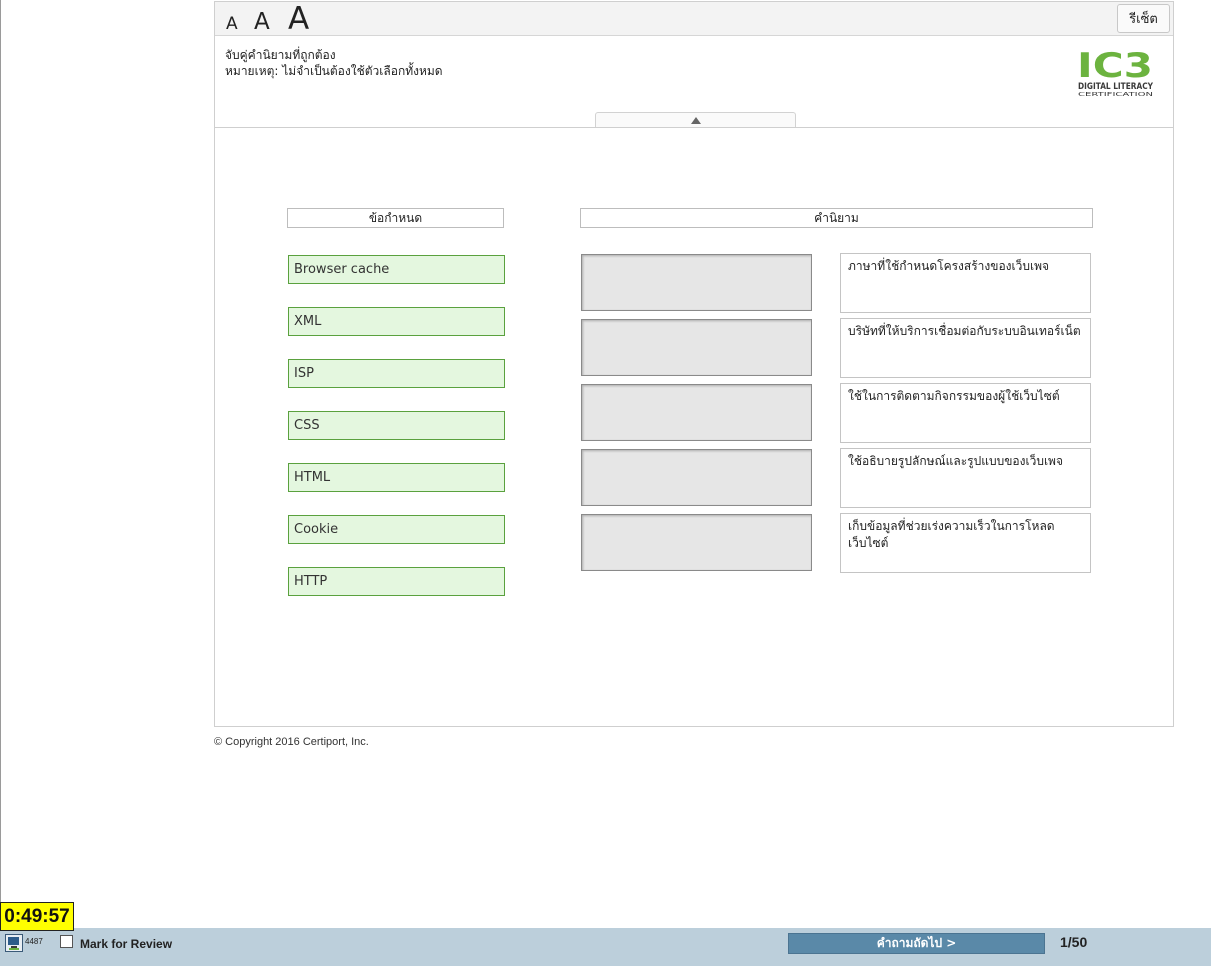 The height and width of the screenshot is (966, 1211). What do you see at coordinates (396, 529) in the screenshot?
I see `term-cookie: Cookie` at bounding box center [396, 529].